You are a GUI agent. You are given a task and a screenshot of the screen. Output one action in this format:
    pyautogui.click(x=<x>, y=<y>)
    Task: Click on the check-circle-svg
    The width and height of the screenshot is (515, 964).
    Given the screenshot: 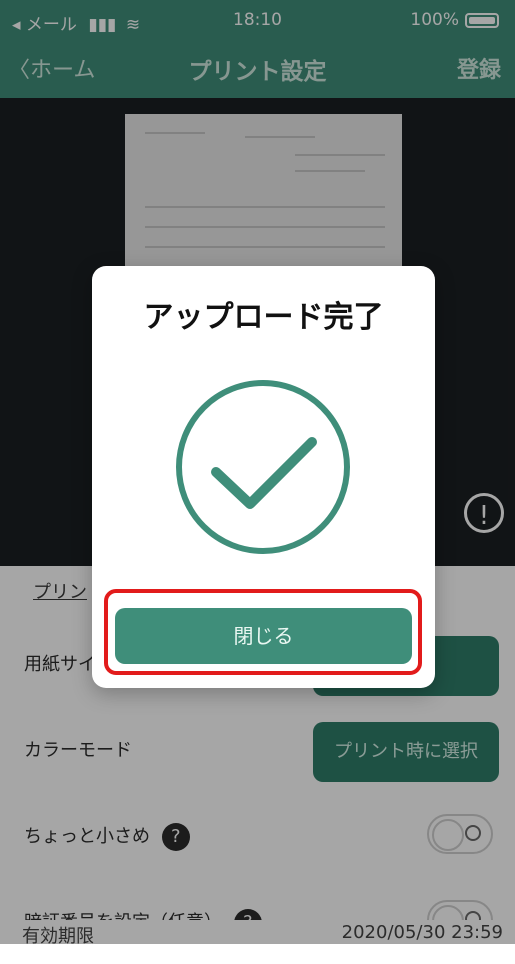 What is the action you would take?
    pyautogui.click(x=263, y=467)
    